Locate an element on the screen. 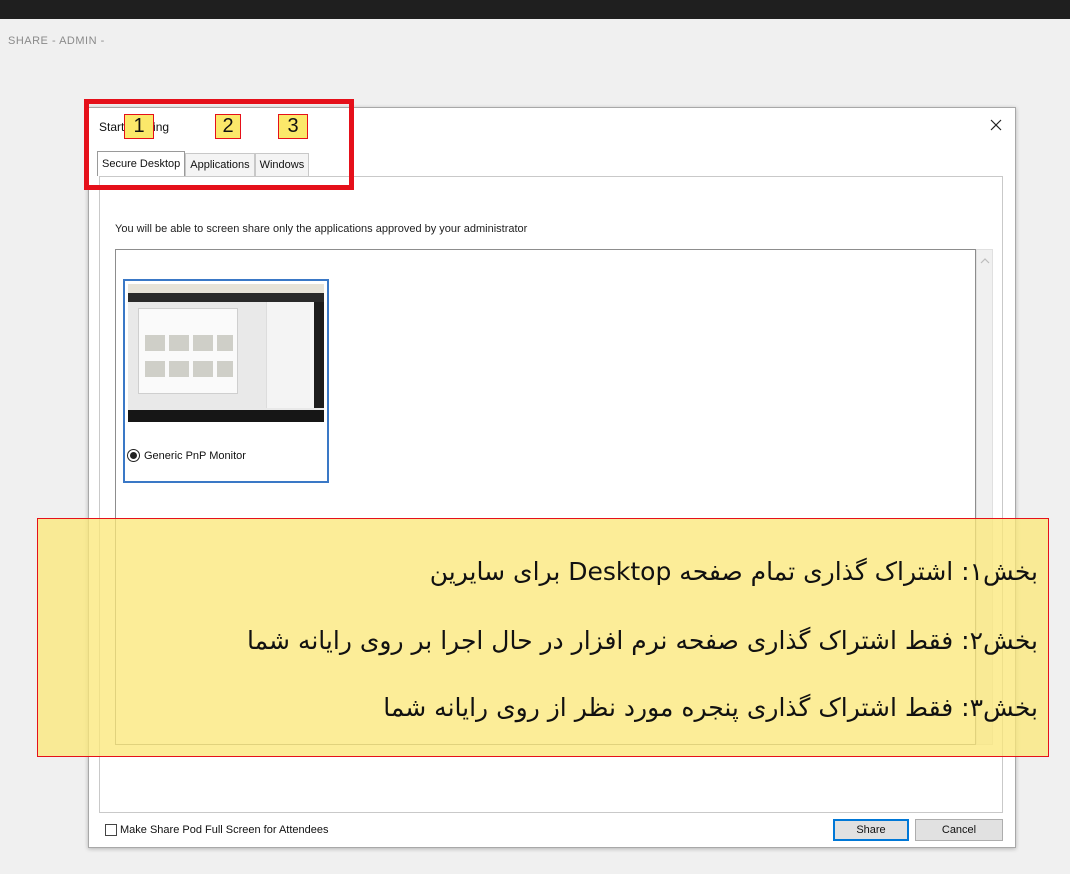 The height and width of the screenshot is (874, 1070). tabs-highlight-box is located at coordinates (219, 144).